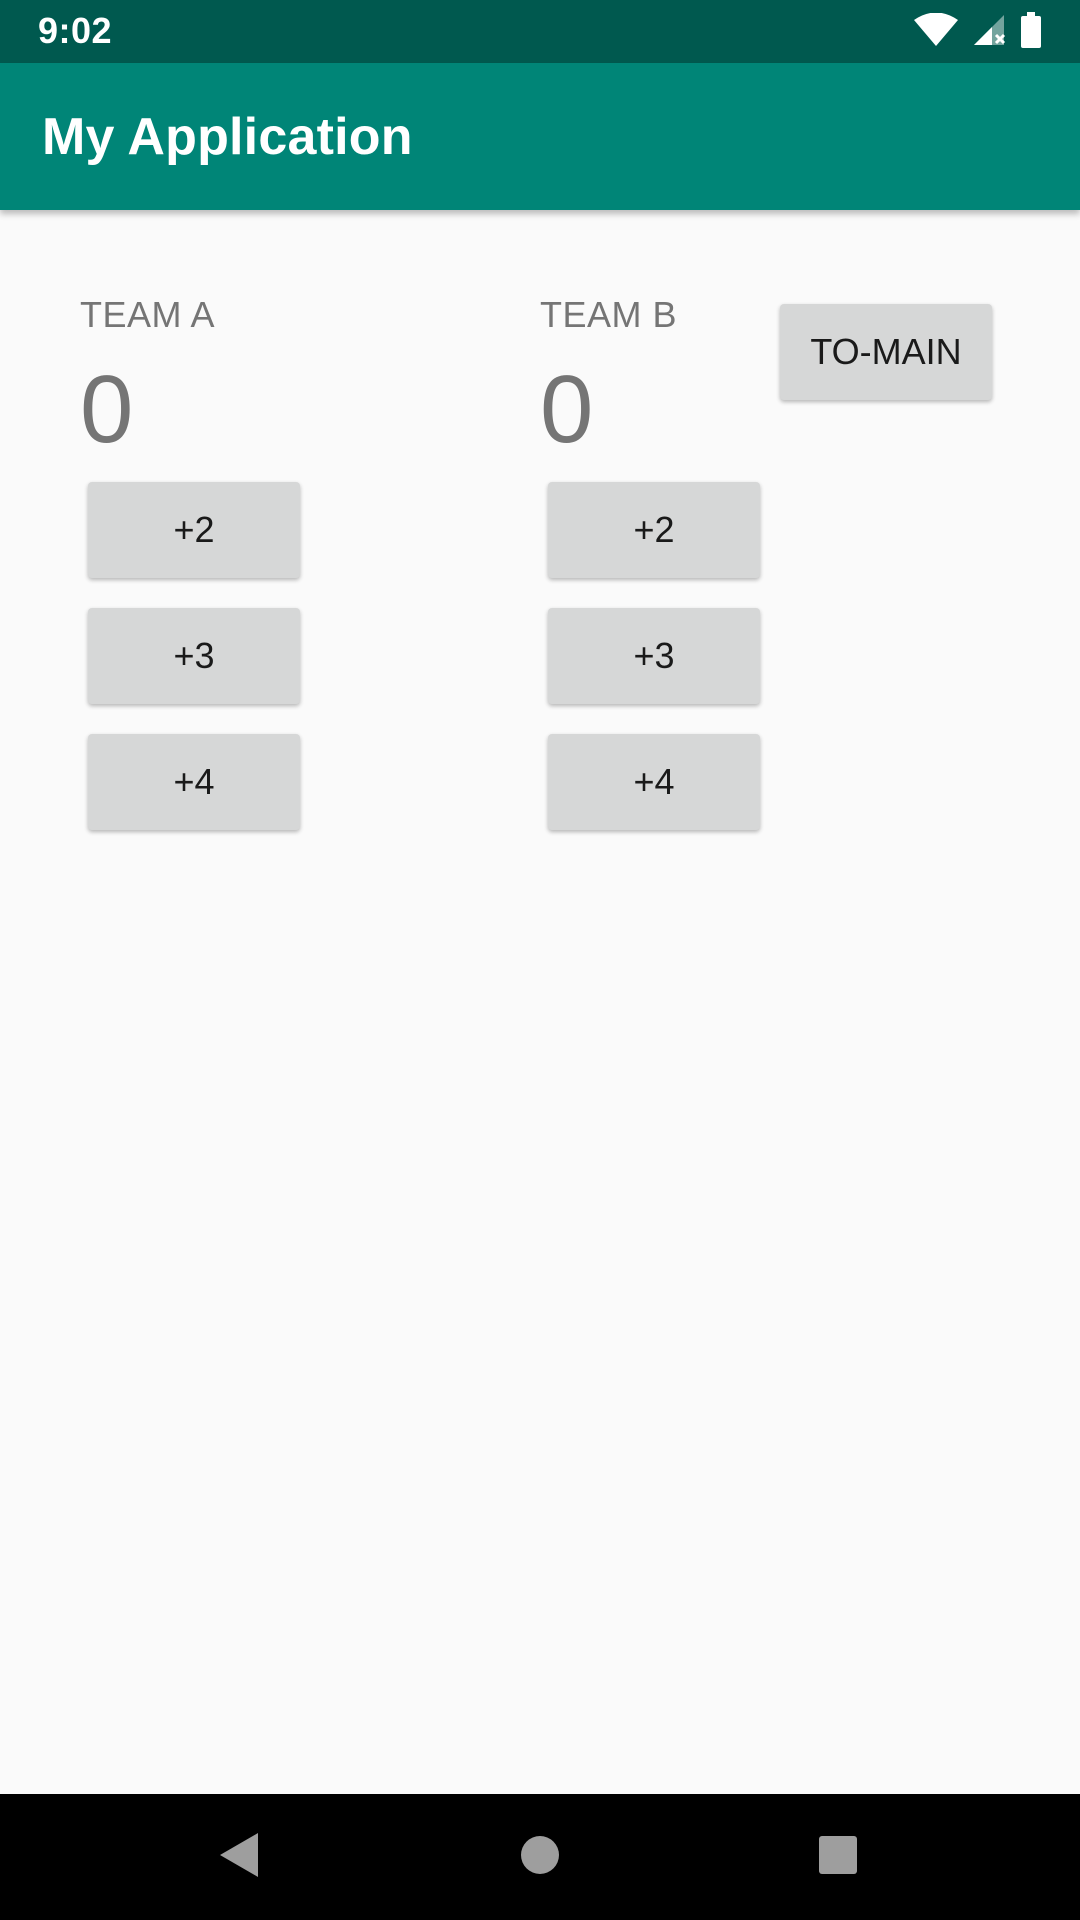 This screenshot has height=1920, width=1080. I want to click on team-b-plus2-button: +2, so click(654, 530).